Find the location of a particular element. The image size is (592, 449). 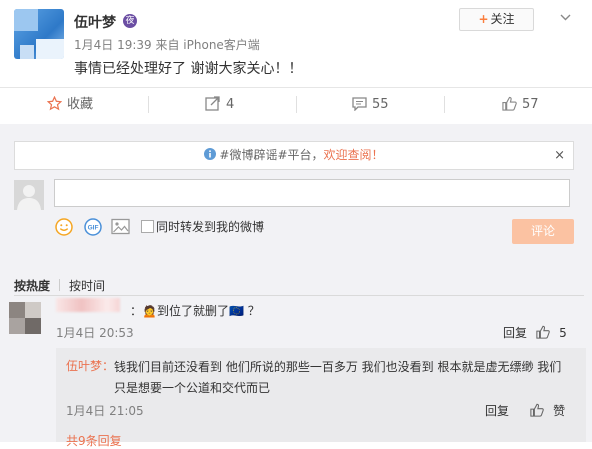

post-meta: 1月4日 19:39 来自 iPhone客户端 is located at coordinates (167, 45).